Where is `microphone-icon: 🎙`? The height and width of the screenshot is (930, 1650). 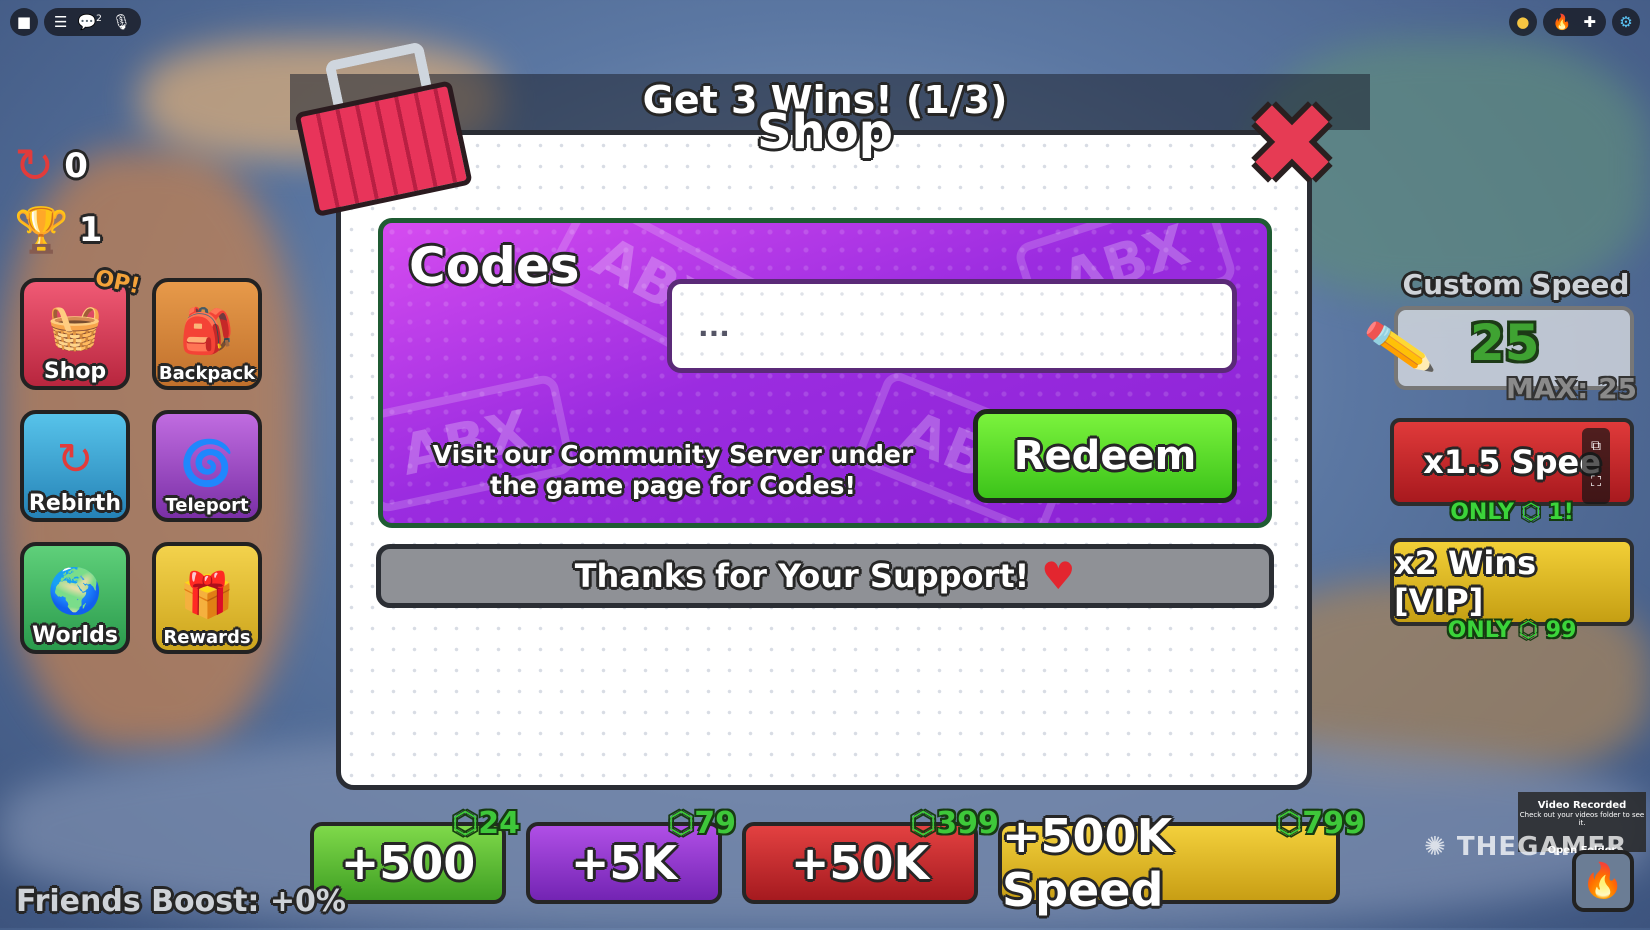
microphone-icon: 🎙 is located at coordinates (121, 22).